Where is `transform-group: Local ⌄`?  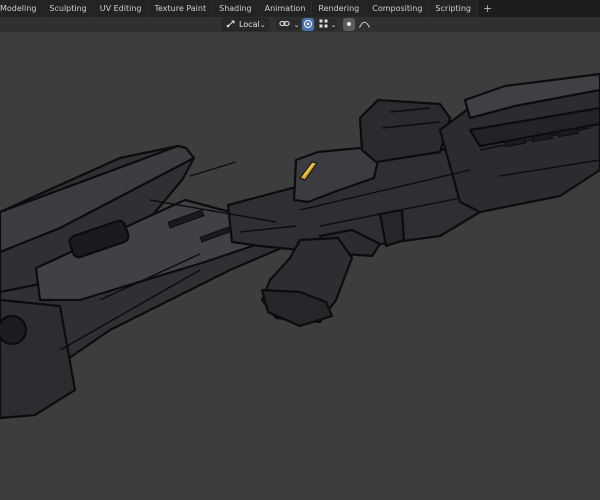
transform-group: Local ⌄ is located at coordinates (246, 24).